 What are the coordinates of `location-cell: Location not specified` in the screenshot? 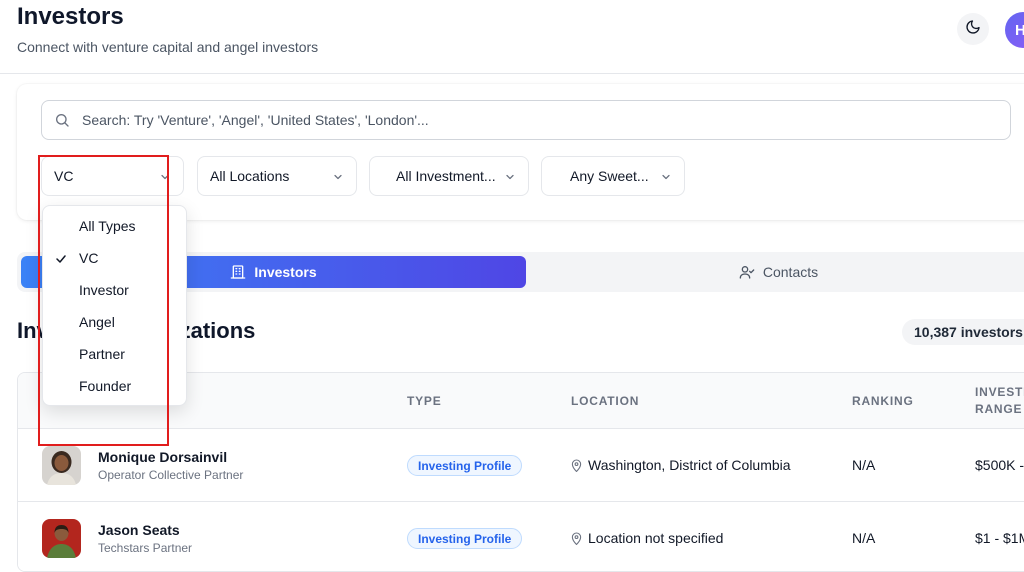 It's located at (647, 538).